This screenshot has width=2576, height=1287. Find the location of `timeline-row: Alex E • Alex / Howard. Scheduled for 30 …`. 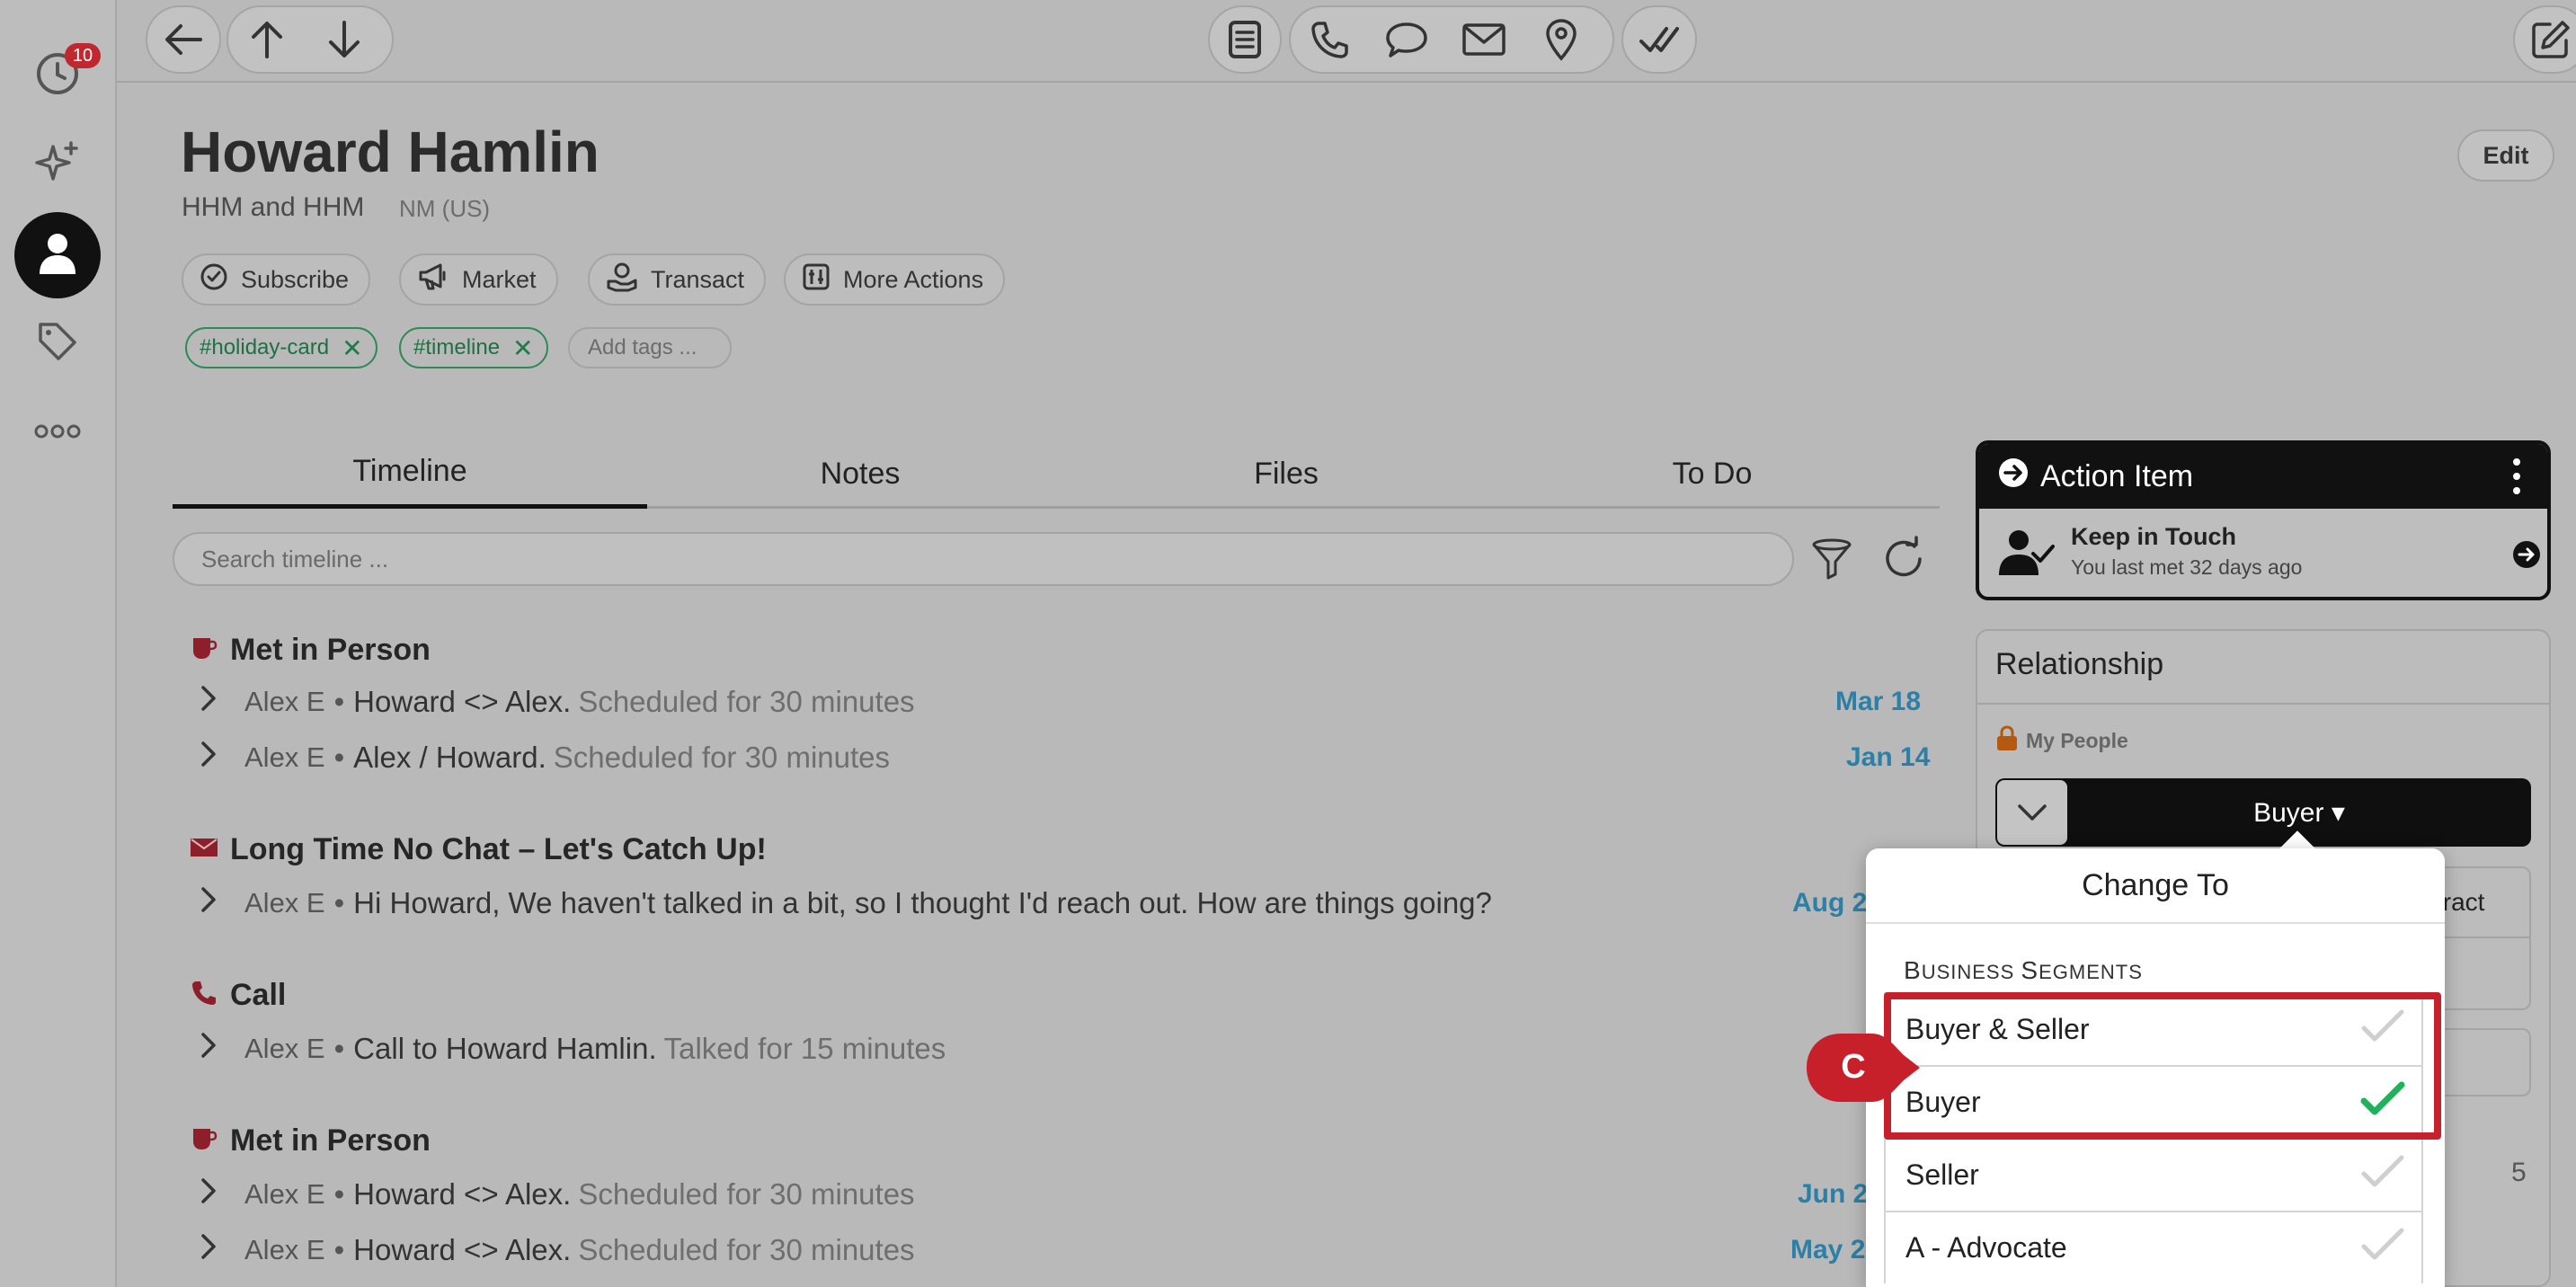

timeline-row: Alex E • Alex / Howard. Scheduled for 30 … is located at coordinates (545, 758).